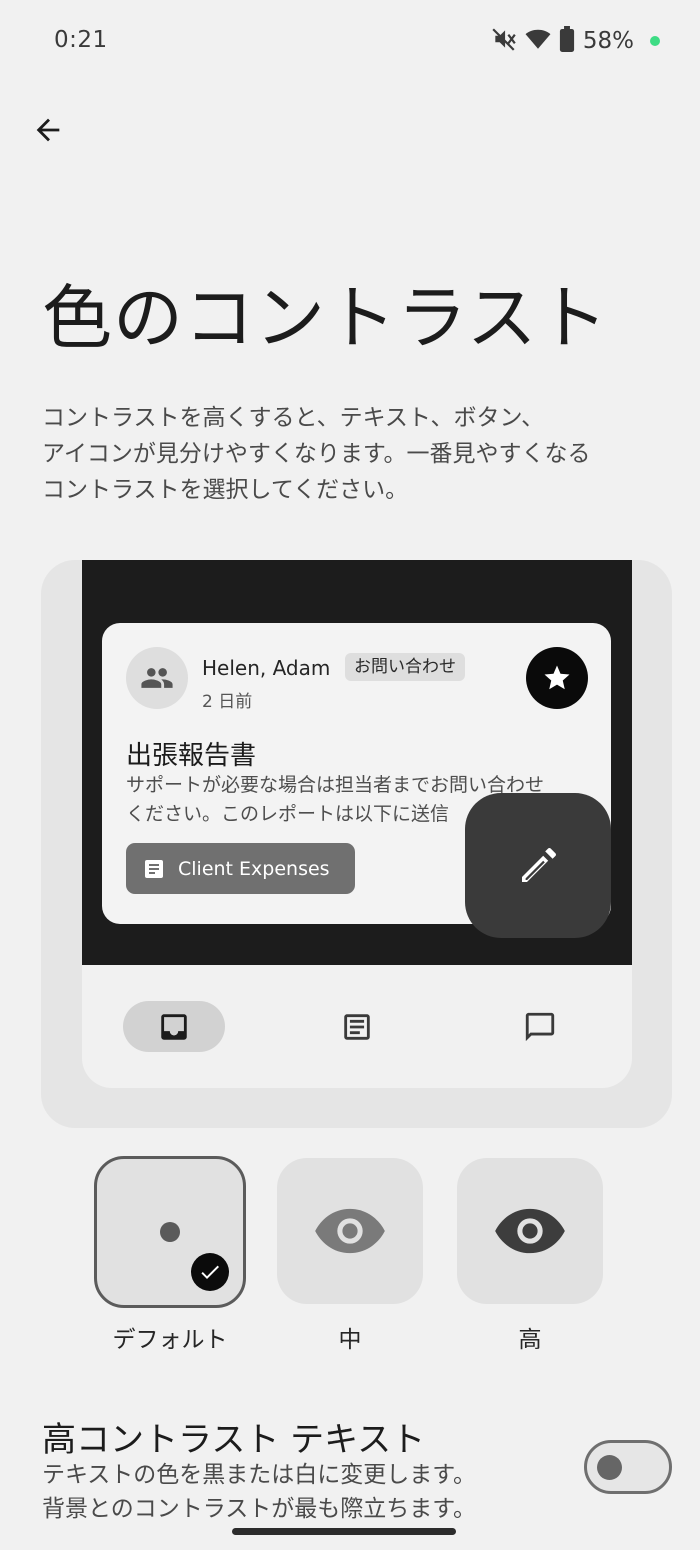 This screenshot has height=1550, width=700. I want to click on inbox-icon, so click(174, 1026).